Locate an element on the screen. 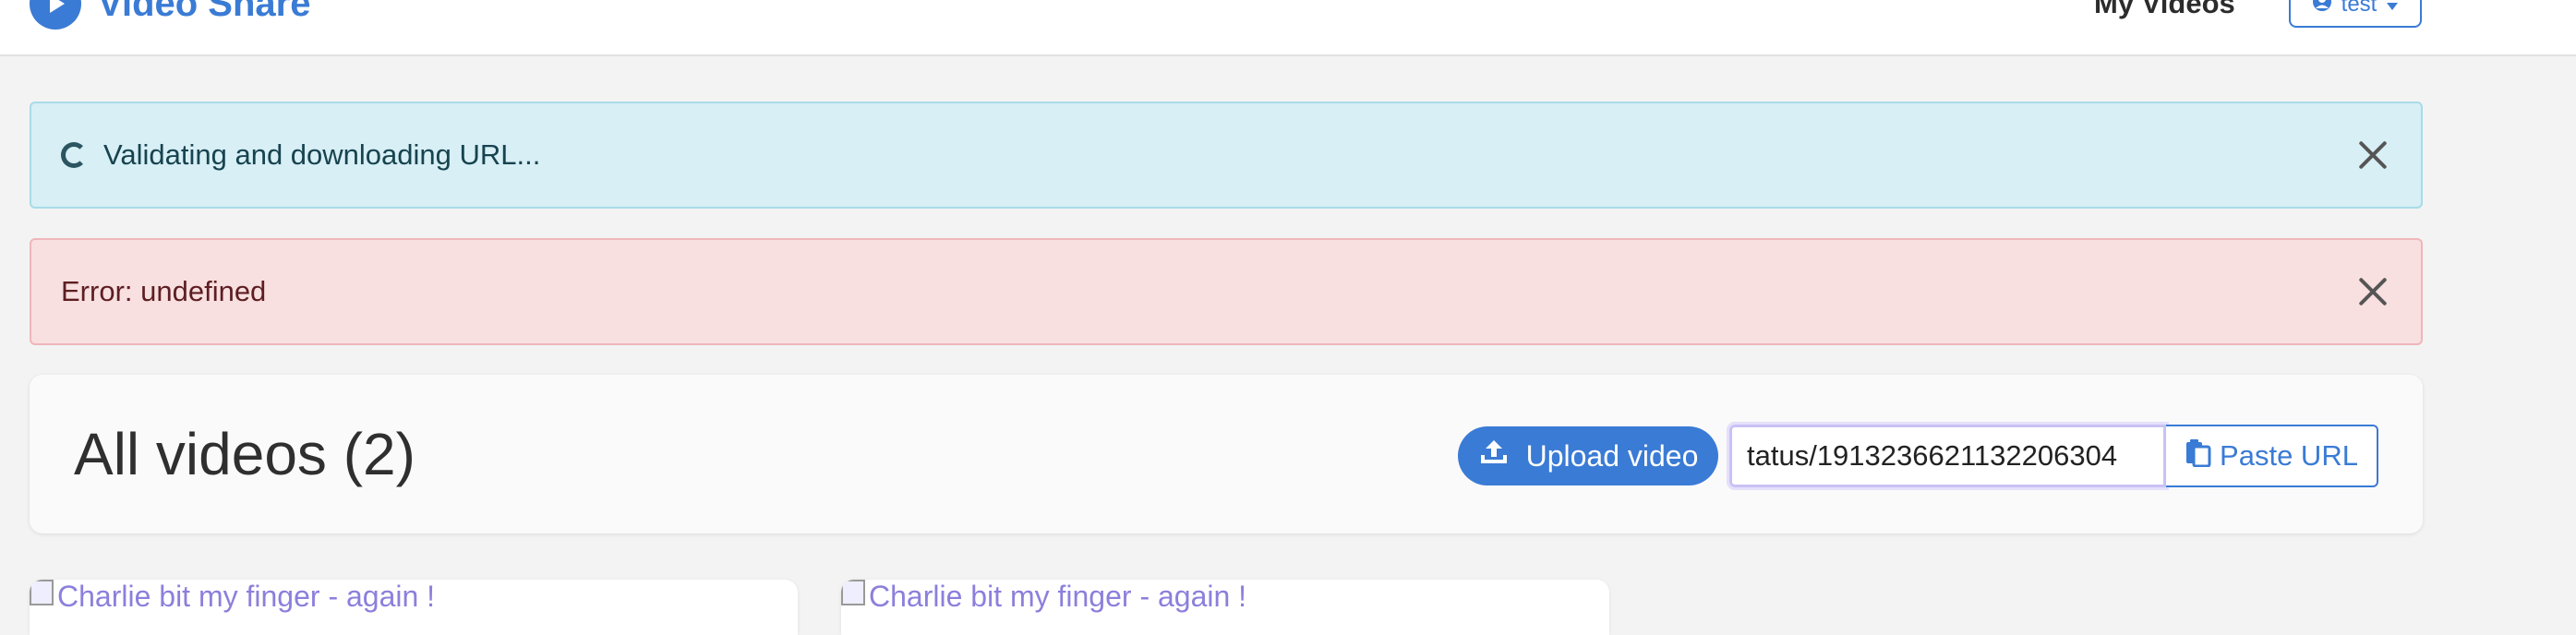  close-info-alert-button is located at coordinates (2373, 155).